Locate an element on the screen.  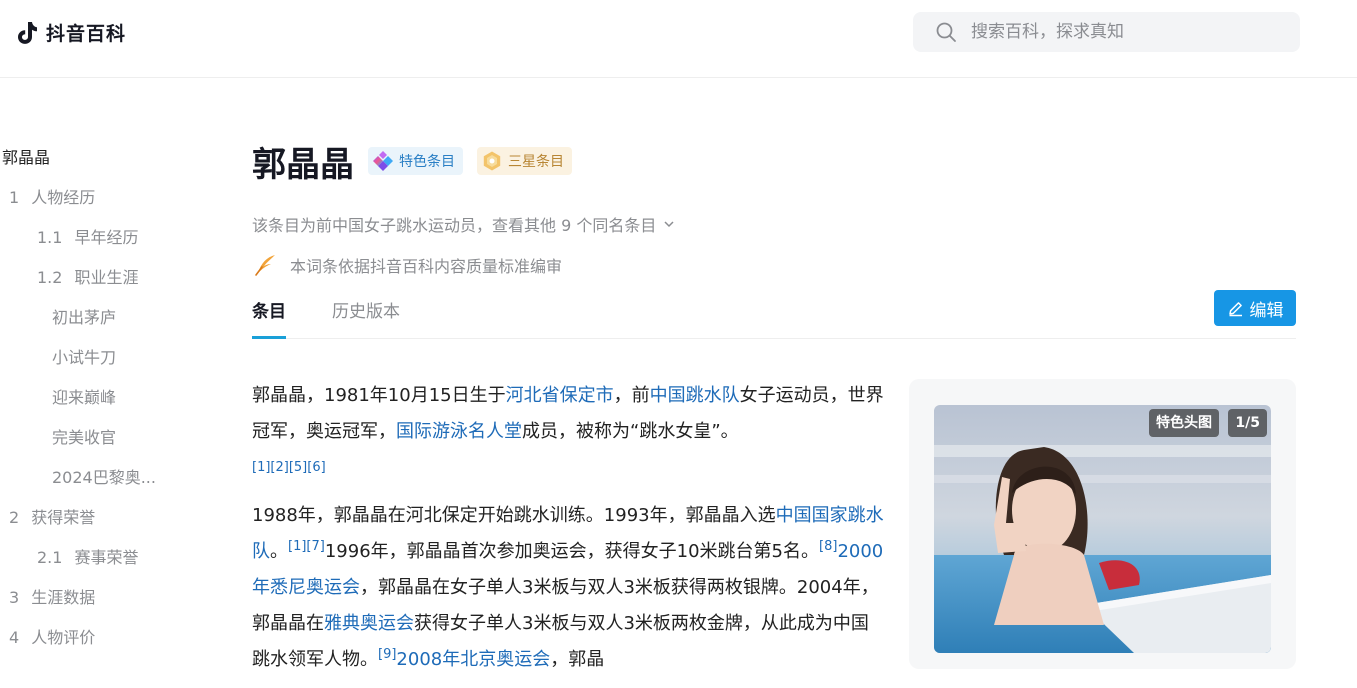
three-star-badge-label: 三星条目 is located at coordinates (536, 162).